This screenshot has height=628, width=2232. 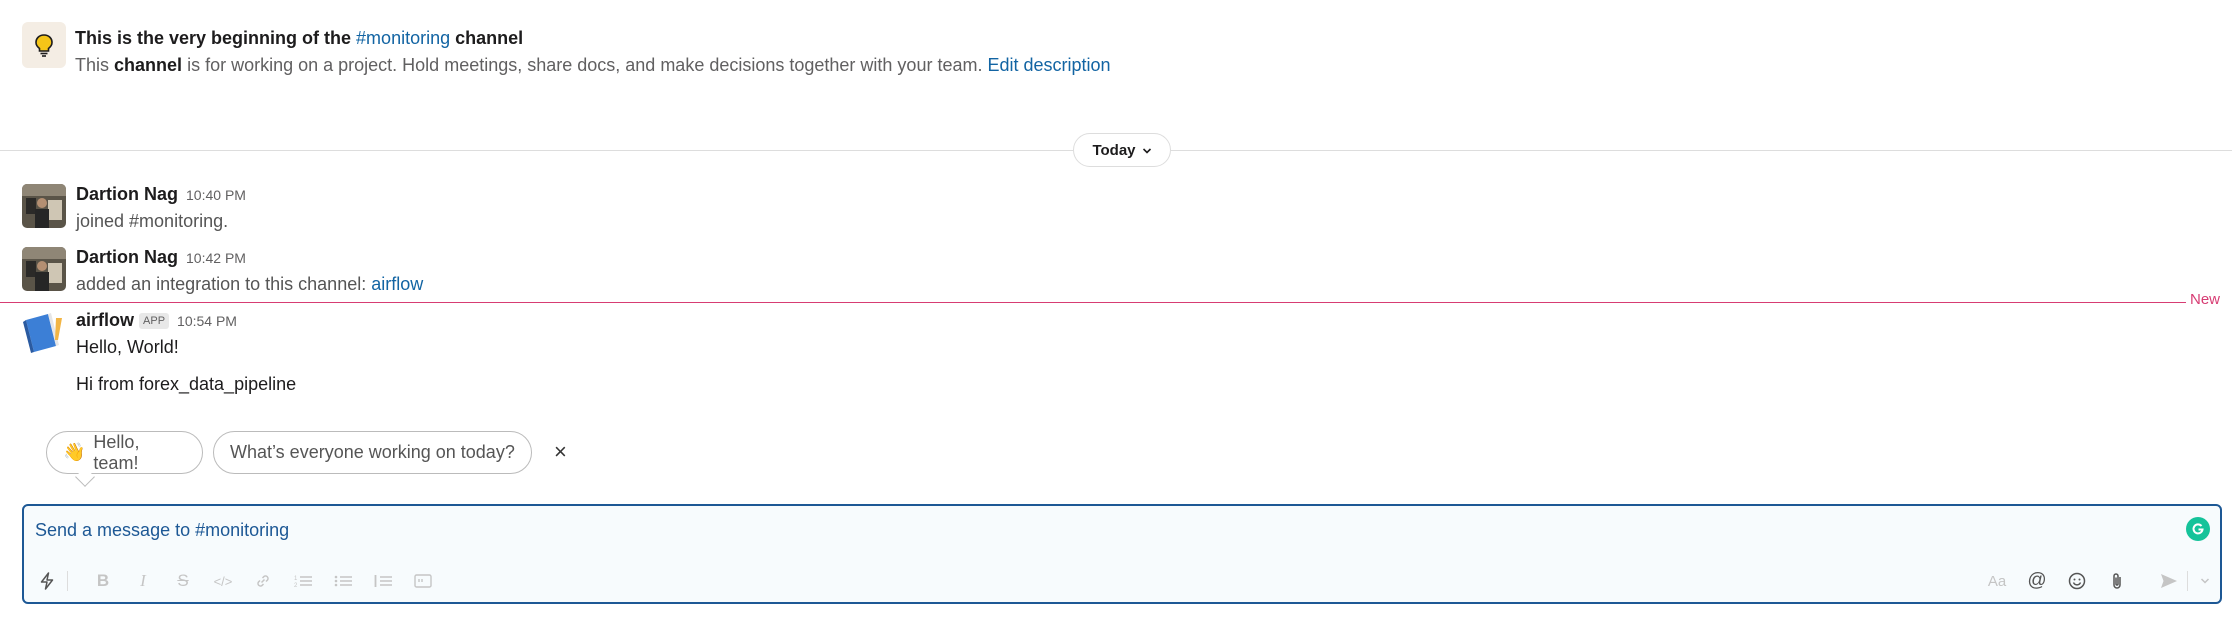 I want to click on edit-description-link: Edit description, so click(x=1049, y=65).